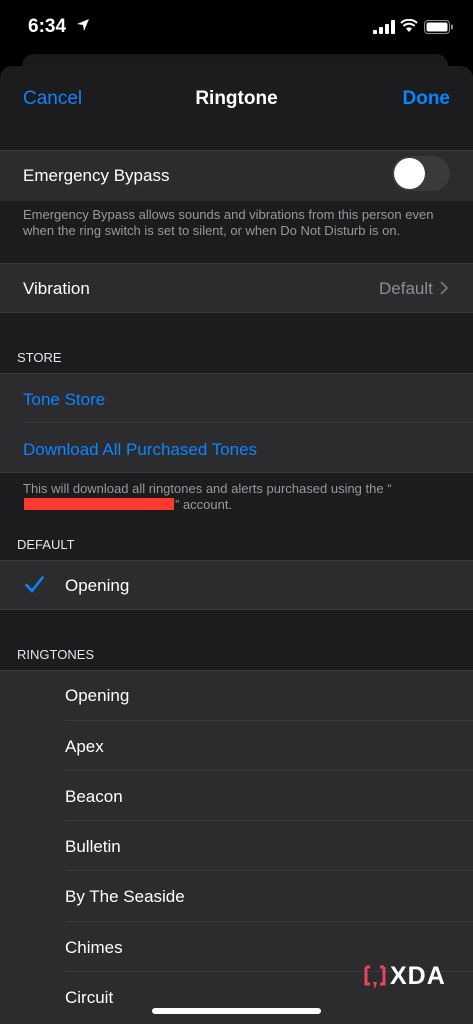 Image resolution: width=473 pixels, height=1024 pixels. Describe the element at coordinates (438, 27) in the screenshot. I see `battery-icon` at that location.